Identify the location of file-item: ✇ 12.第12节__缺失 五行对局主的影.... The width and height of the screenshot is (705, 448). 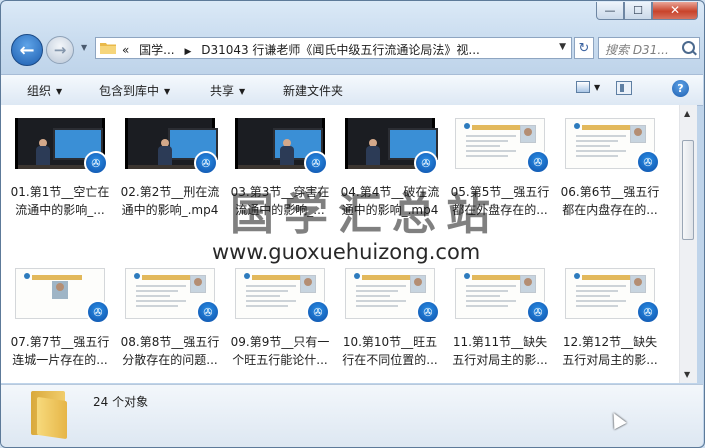
(610, 318).